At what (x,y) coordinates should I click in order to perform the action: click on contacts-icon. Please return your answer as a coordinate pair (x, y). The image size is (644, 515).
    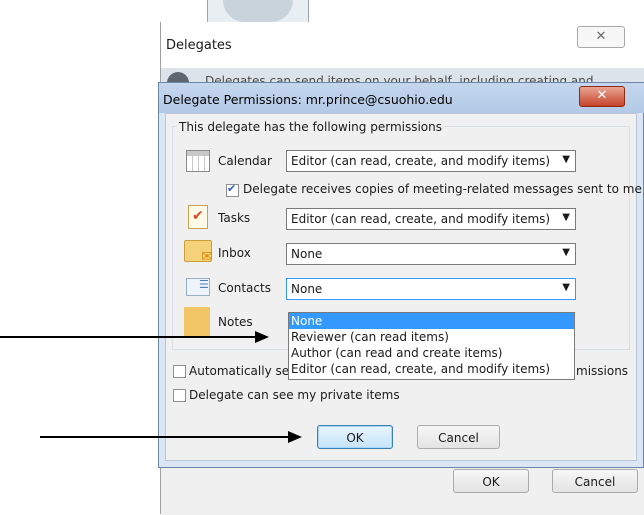
    Looking at the image, I should click on (198, 287).